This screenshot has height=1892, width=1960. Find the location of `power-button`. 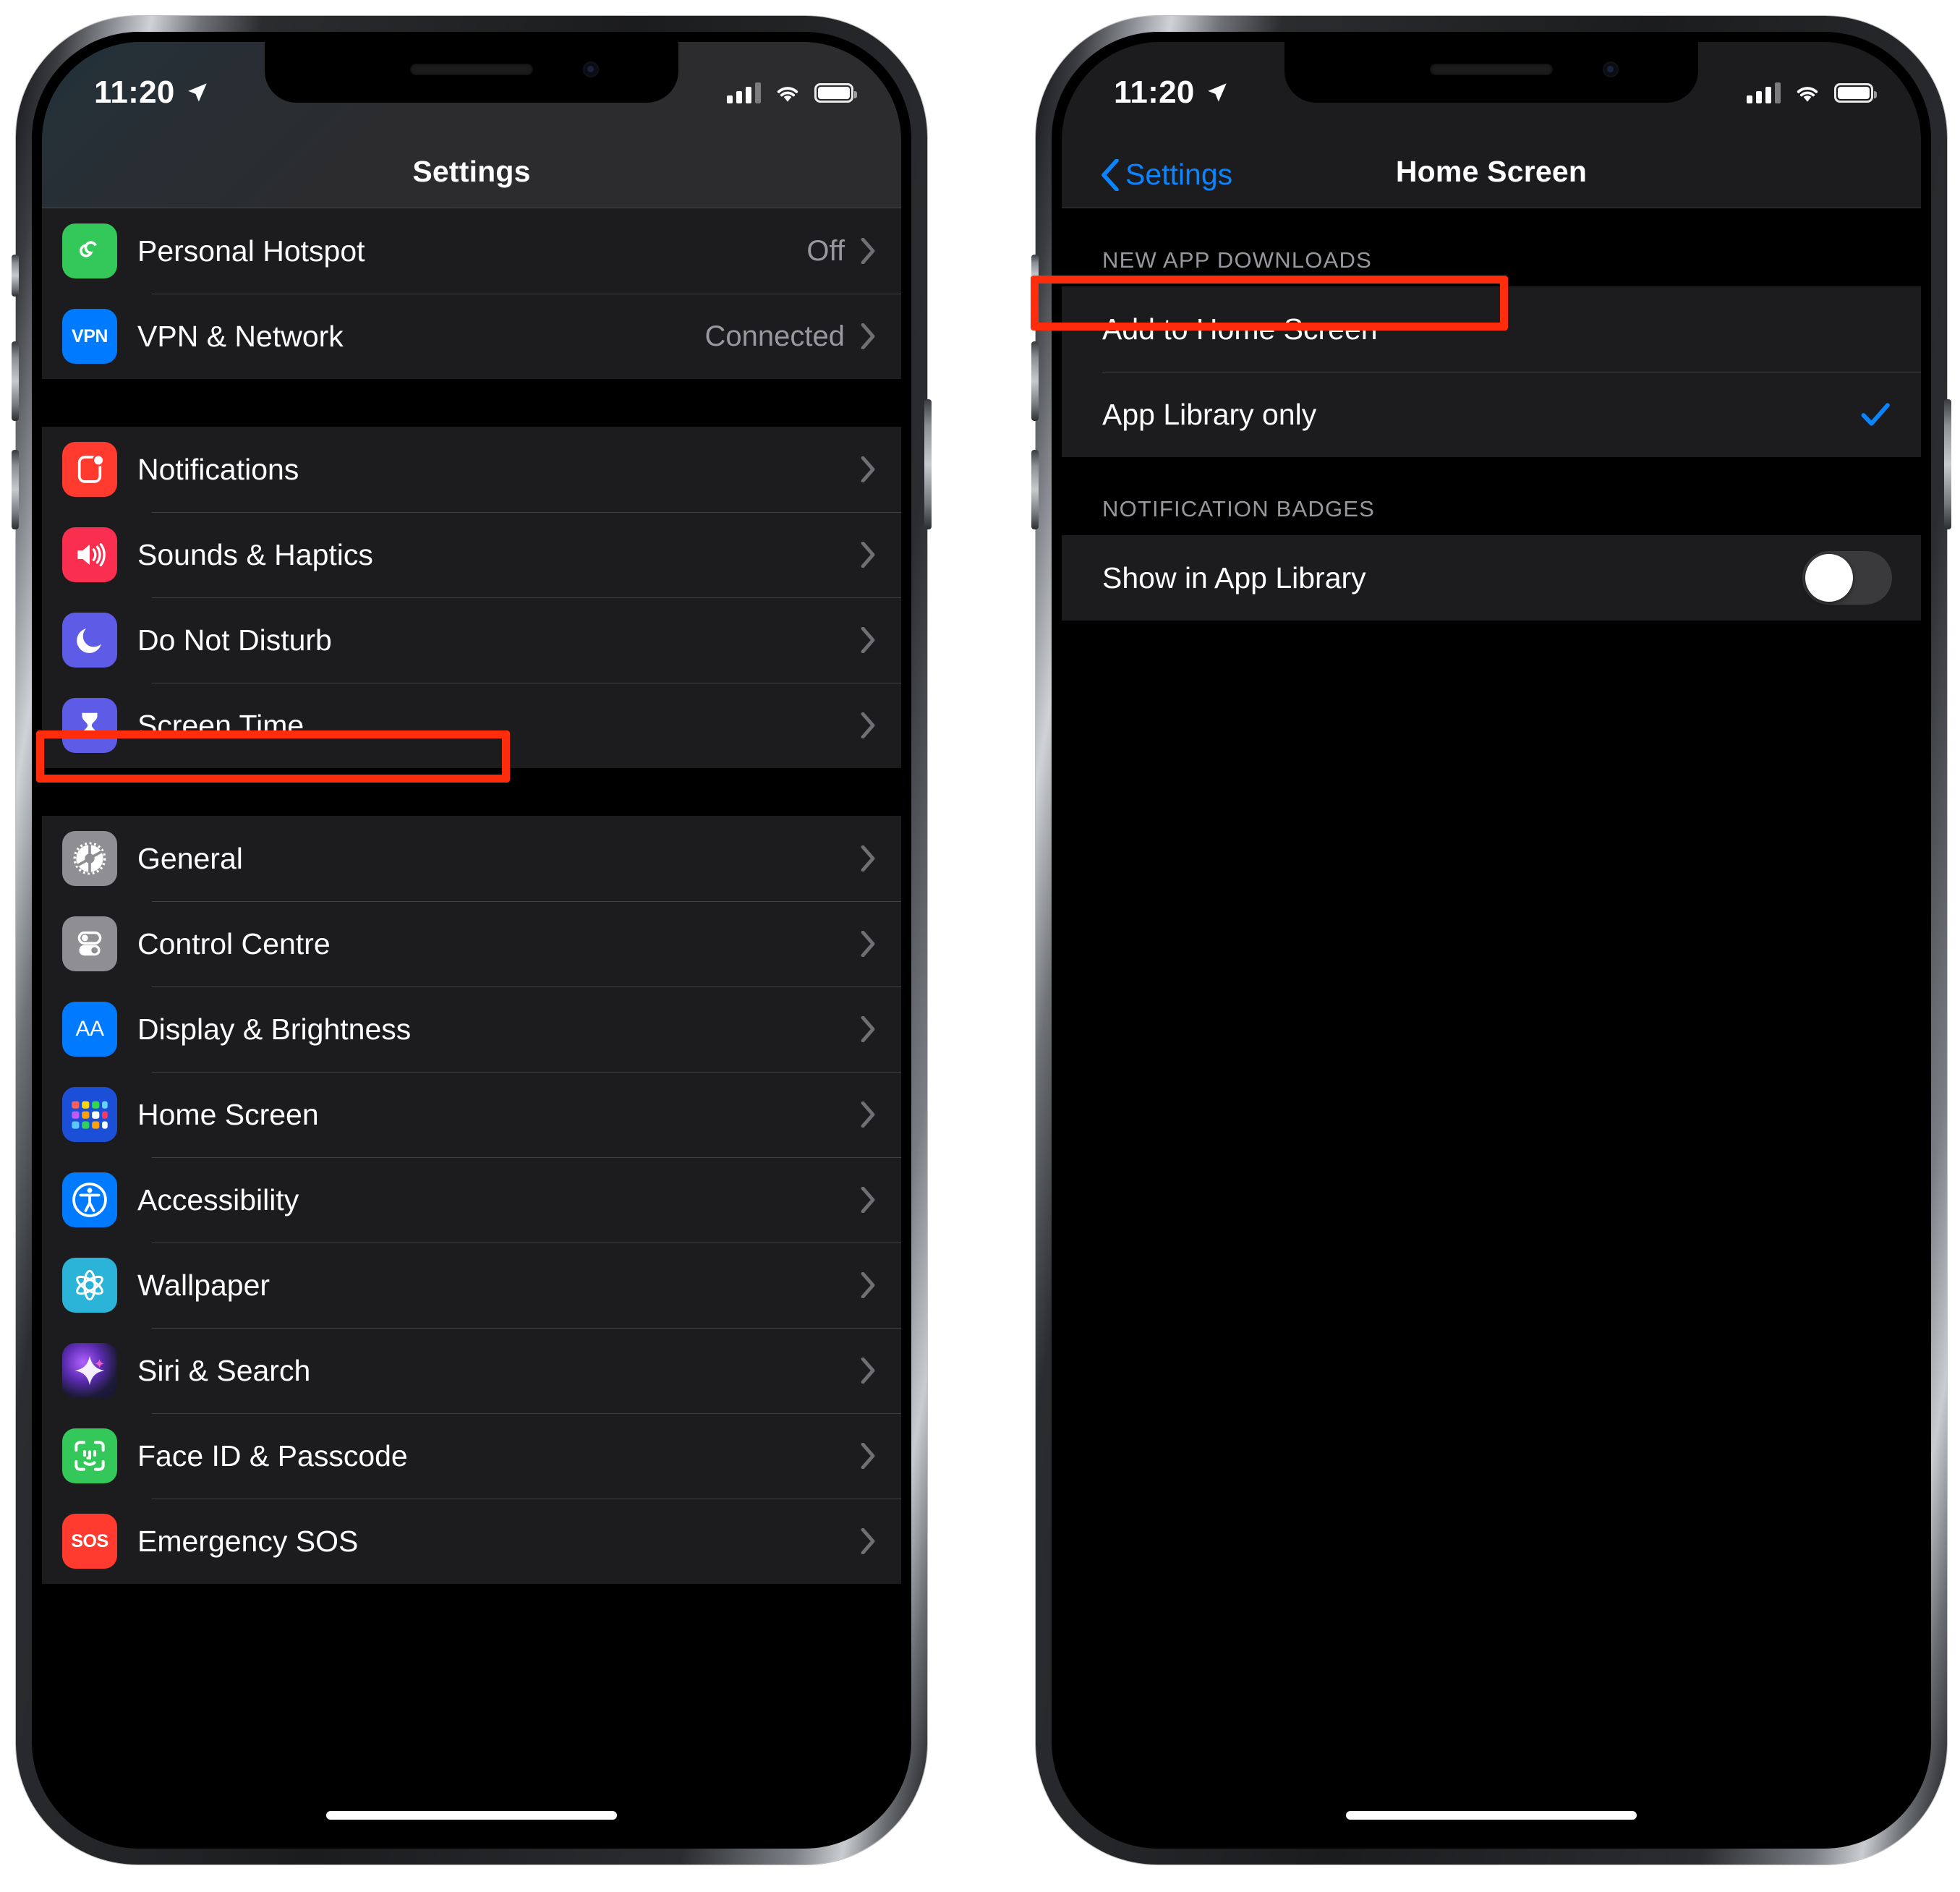

power-button is located at coordinates (928, 464).